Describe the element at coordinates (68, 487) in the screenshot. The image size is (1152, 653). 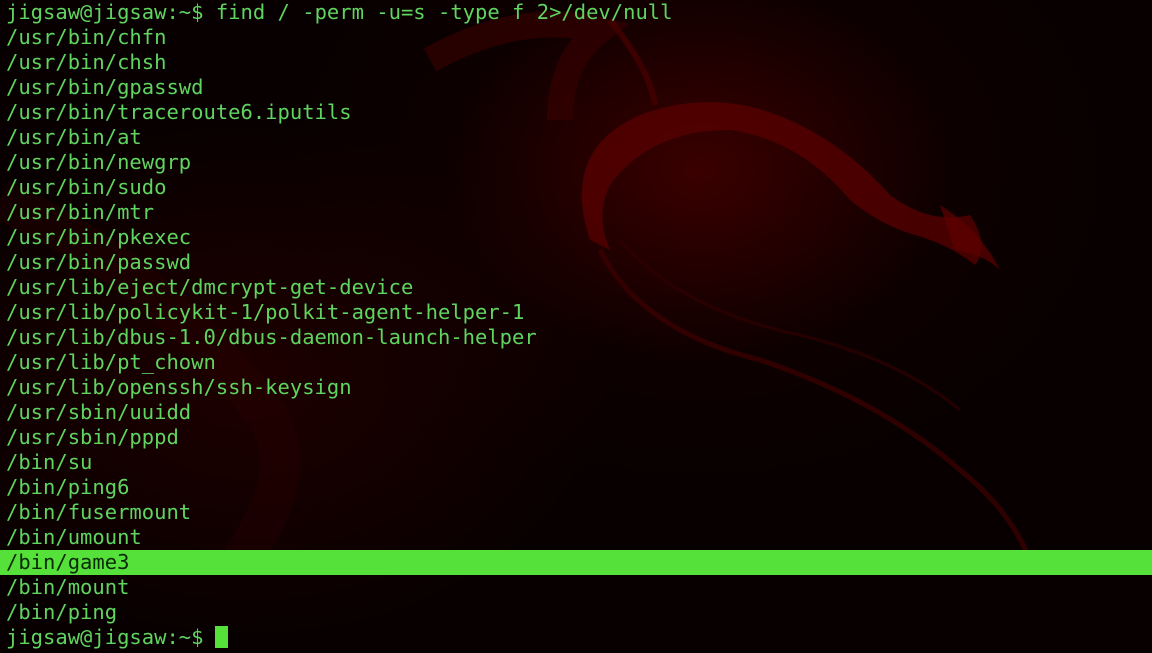
I see `output-line: /bin/ping6` at that location.